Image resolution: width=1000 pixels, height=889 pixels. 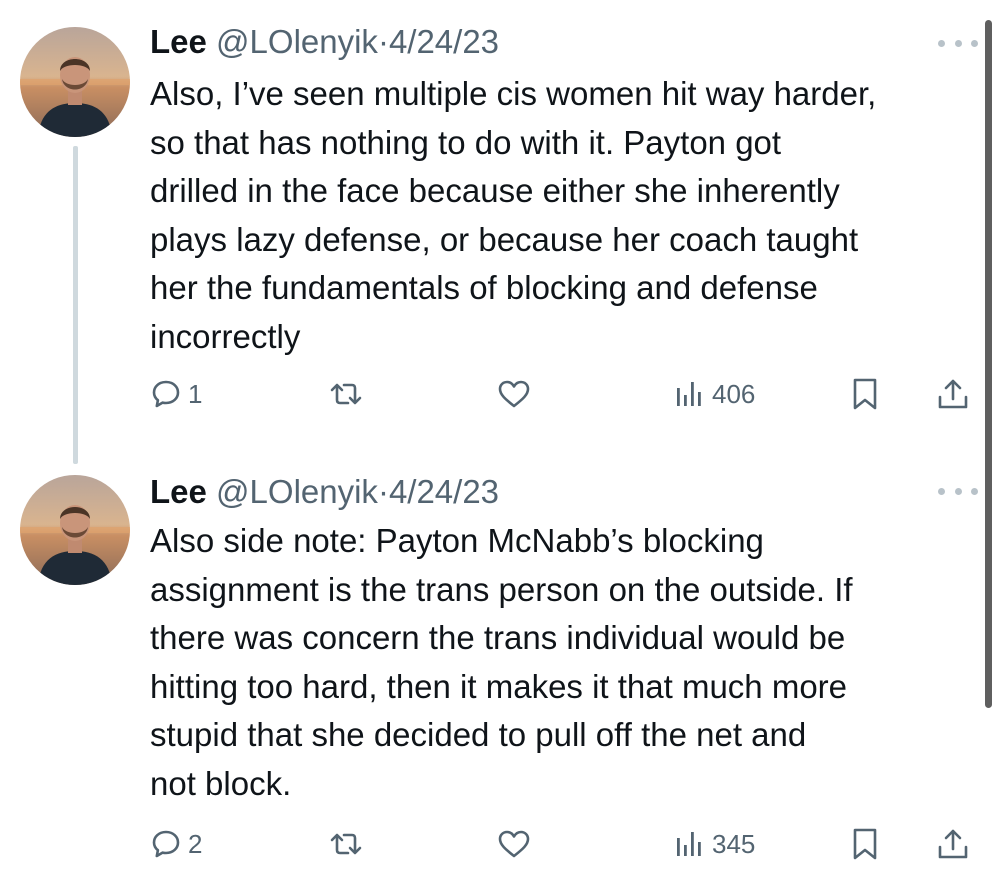 I want to click on views-count: 345, so click(x=734, y=843).